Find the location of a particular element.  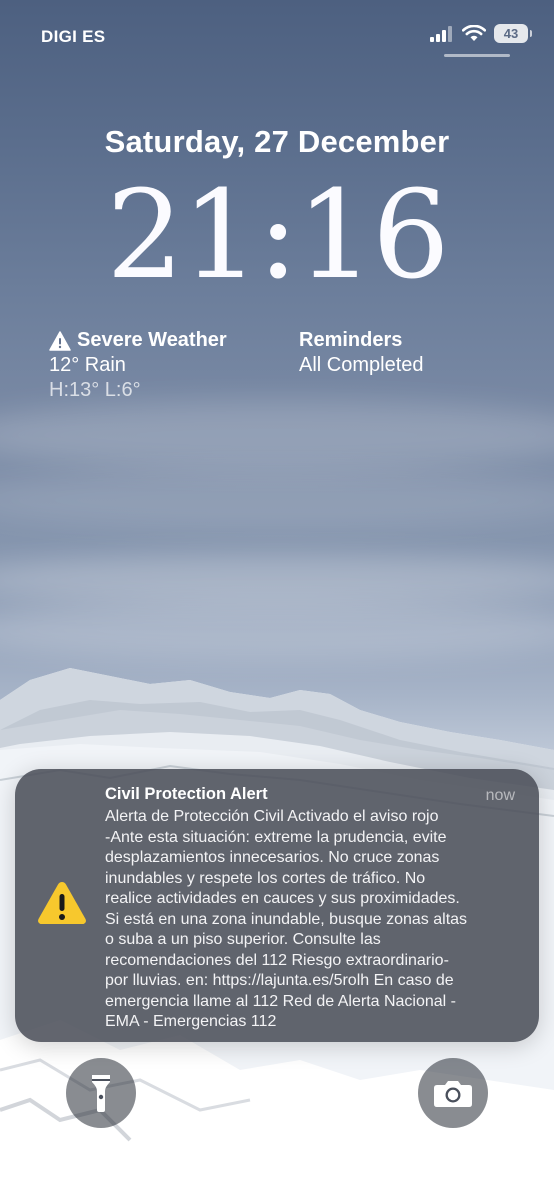

camera-icon is located at coordinates (453, 1094).